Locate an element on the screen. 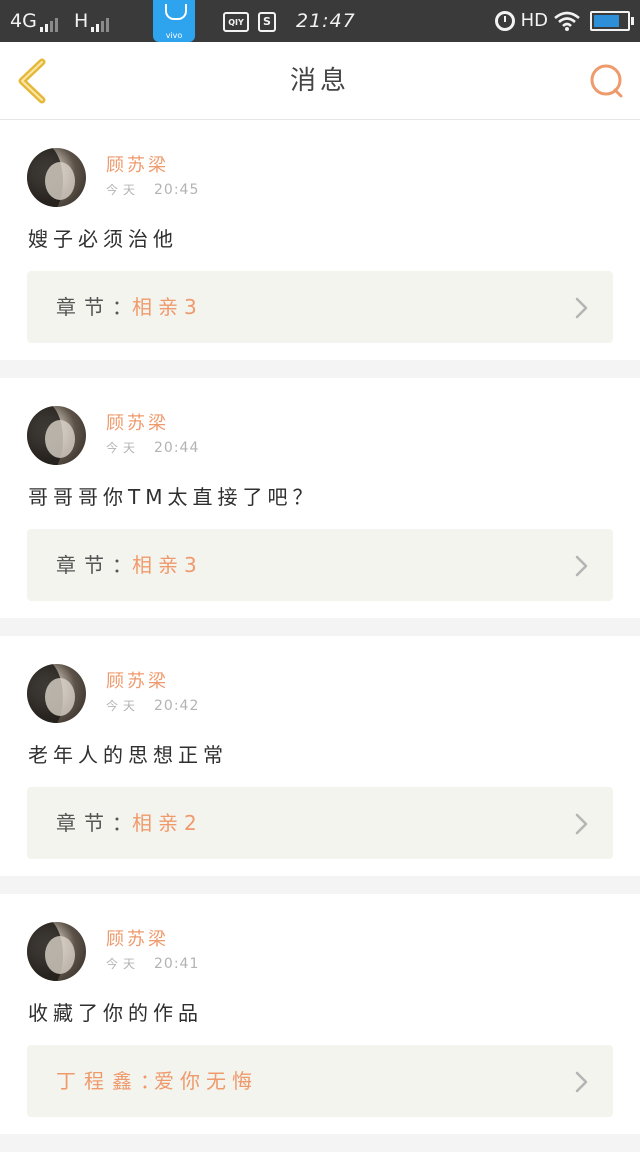 This screenshot has width=640, height=1152. wifi-icon is located at coordinates (567, 21).